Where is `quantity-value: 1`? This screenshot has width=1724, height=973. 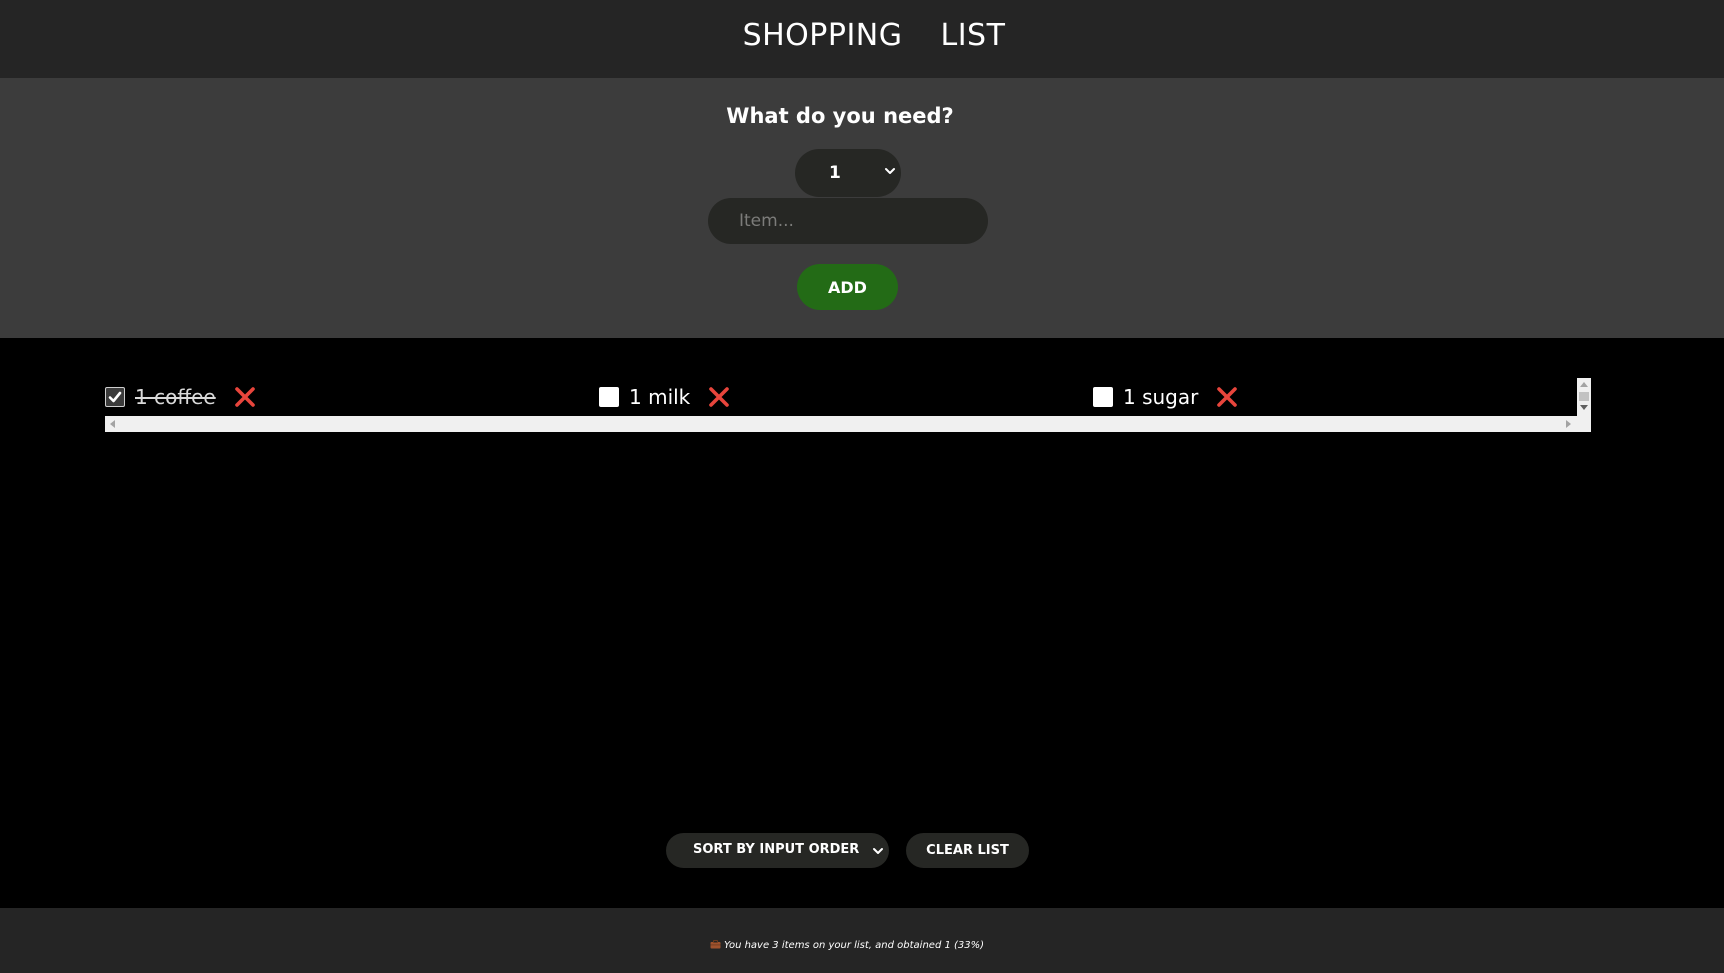
quantity-value: 1 is located at coordinates (835, 173).